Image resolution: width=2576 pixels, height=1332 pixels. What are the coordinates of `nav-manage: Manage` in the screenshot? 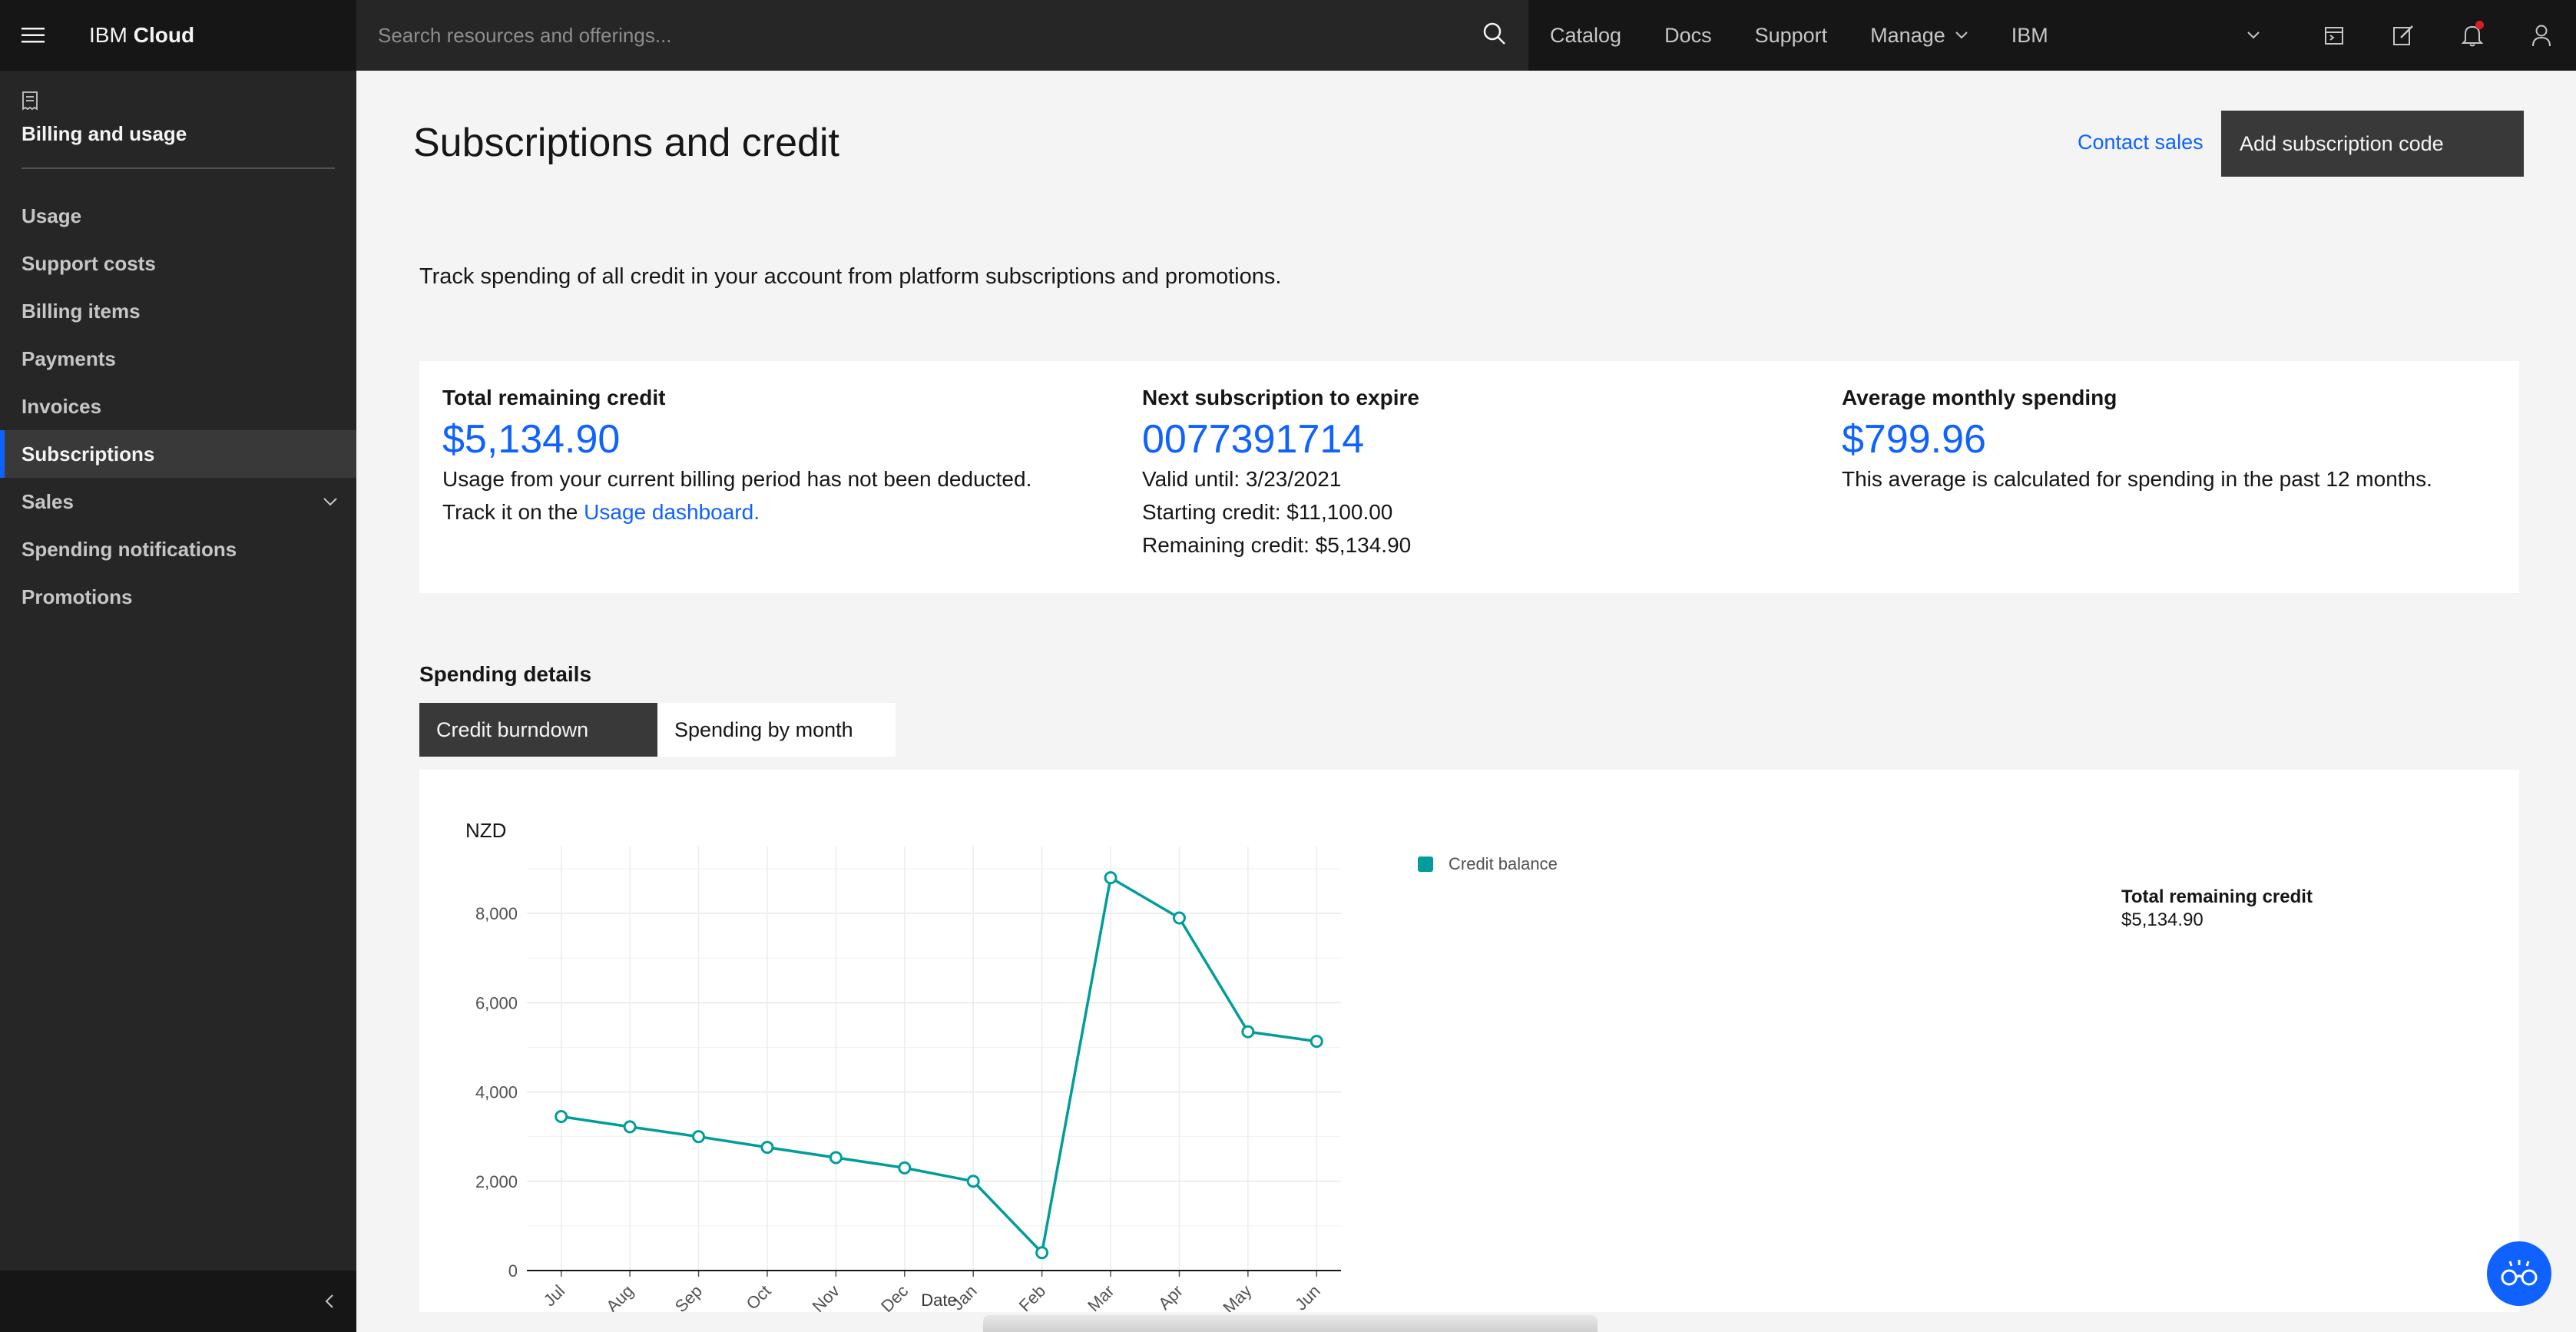 It's located at (1920, 35).